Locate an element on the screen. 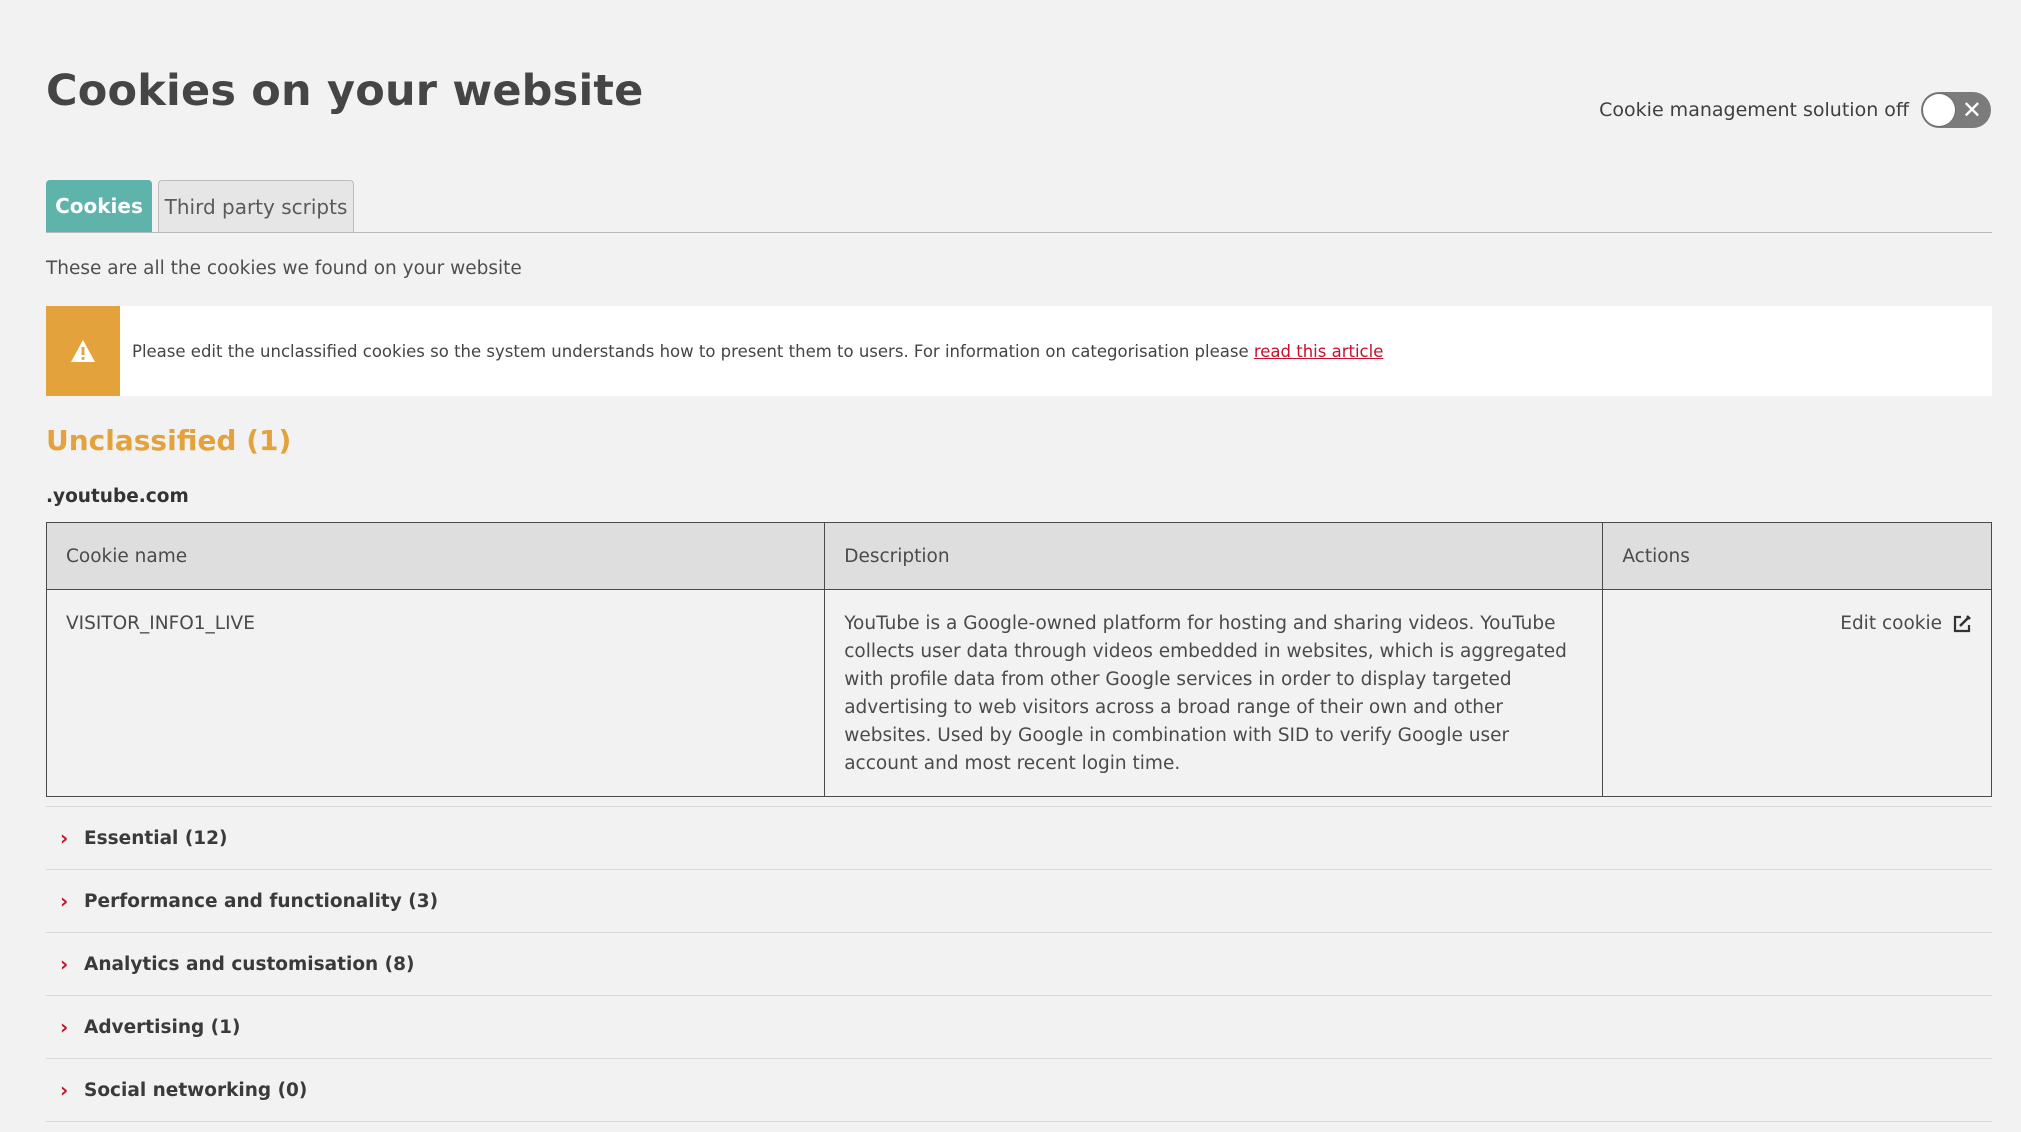 This screenshot has width=2021, height=1132. edit-cookie-button: Edit cookie is located at coordinates (1906, 624).